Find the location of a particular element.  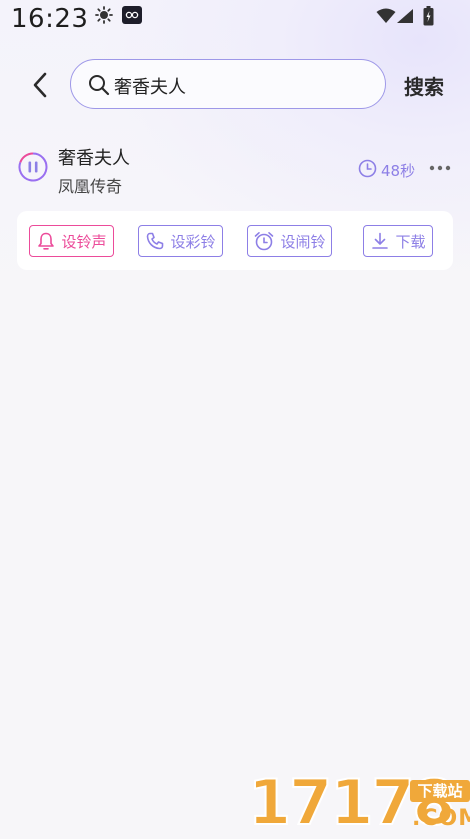

back-button is located at coordinates (40, 85).